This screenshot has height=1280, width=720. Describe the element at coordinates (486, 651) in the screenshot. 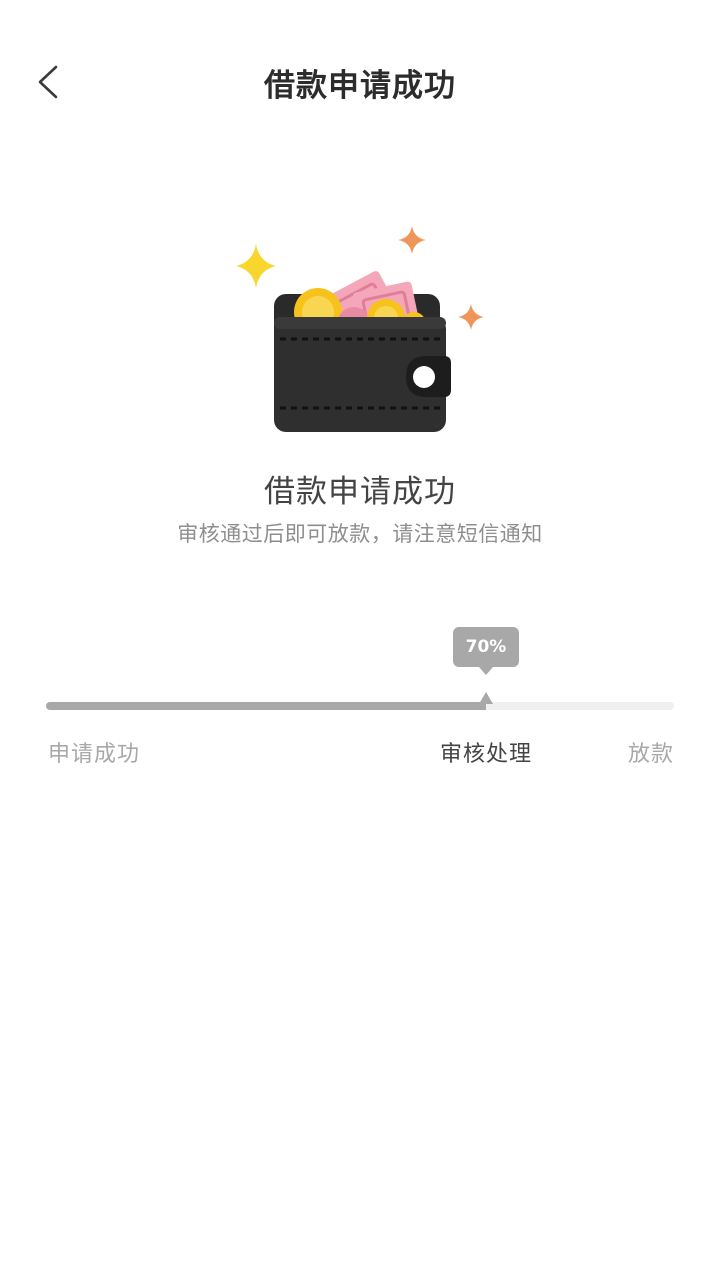

I see `progress-percent-badge: 70%` at that location.